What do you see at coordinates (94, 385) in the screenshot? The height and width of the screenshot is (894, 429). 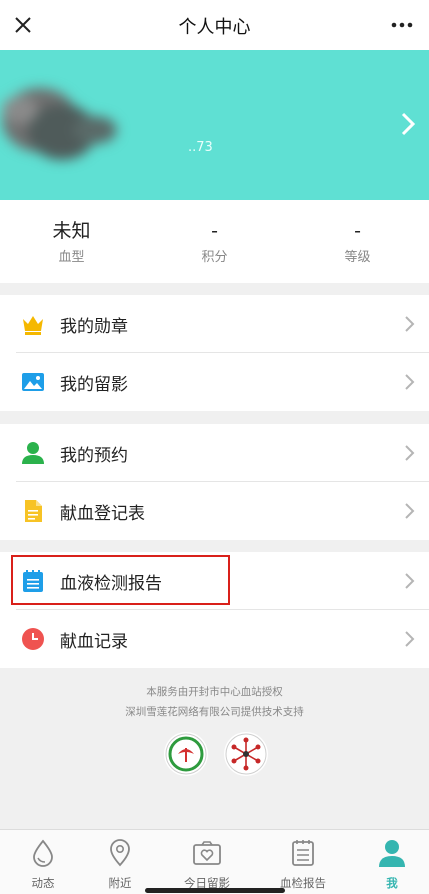 I see `menu-item-label: 我的留影` at bounding box center [94, 385].